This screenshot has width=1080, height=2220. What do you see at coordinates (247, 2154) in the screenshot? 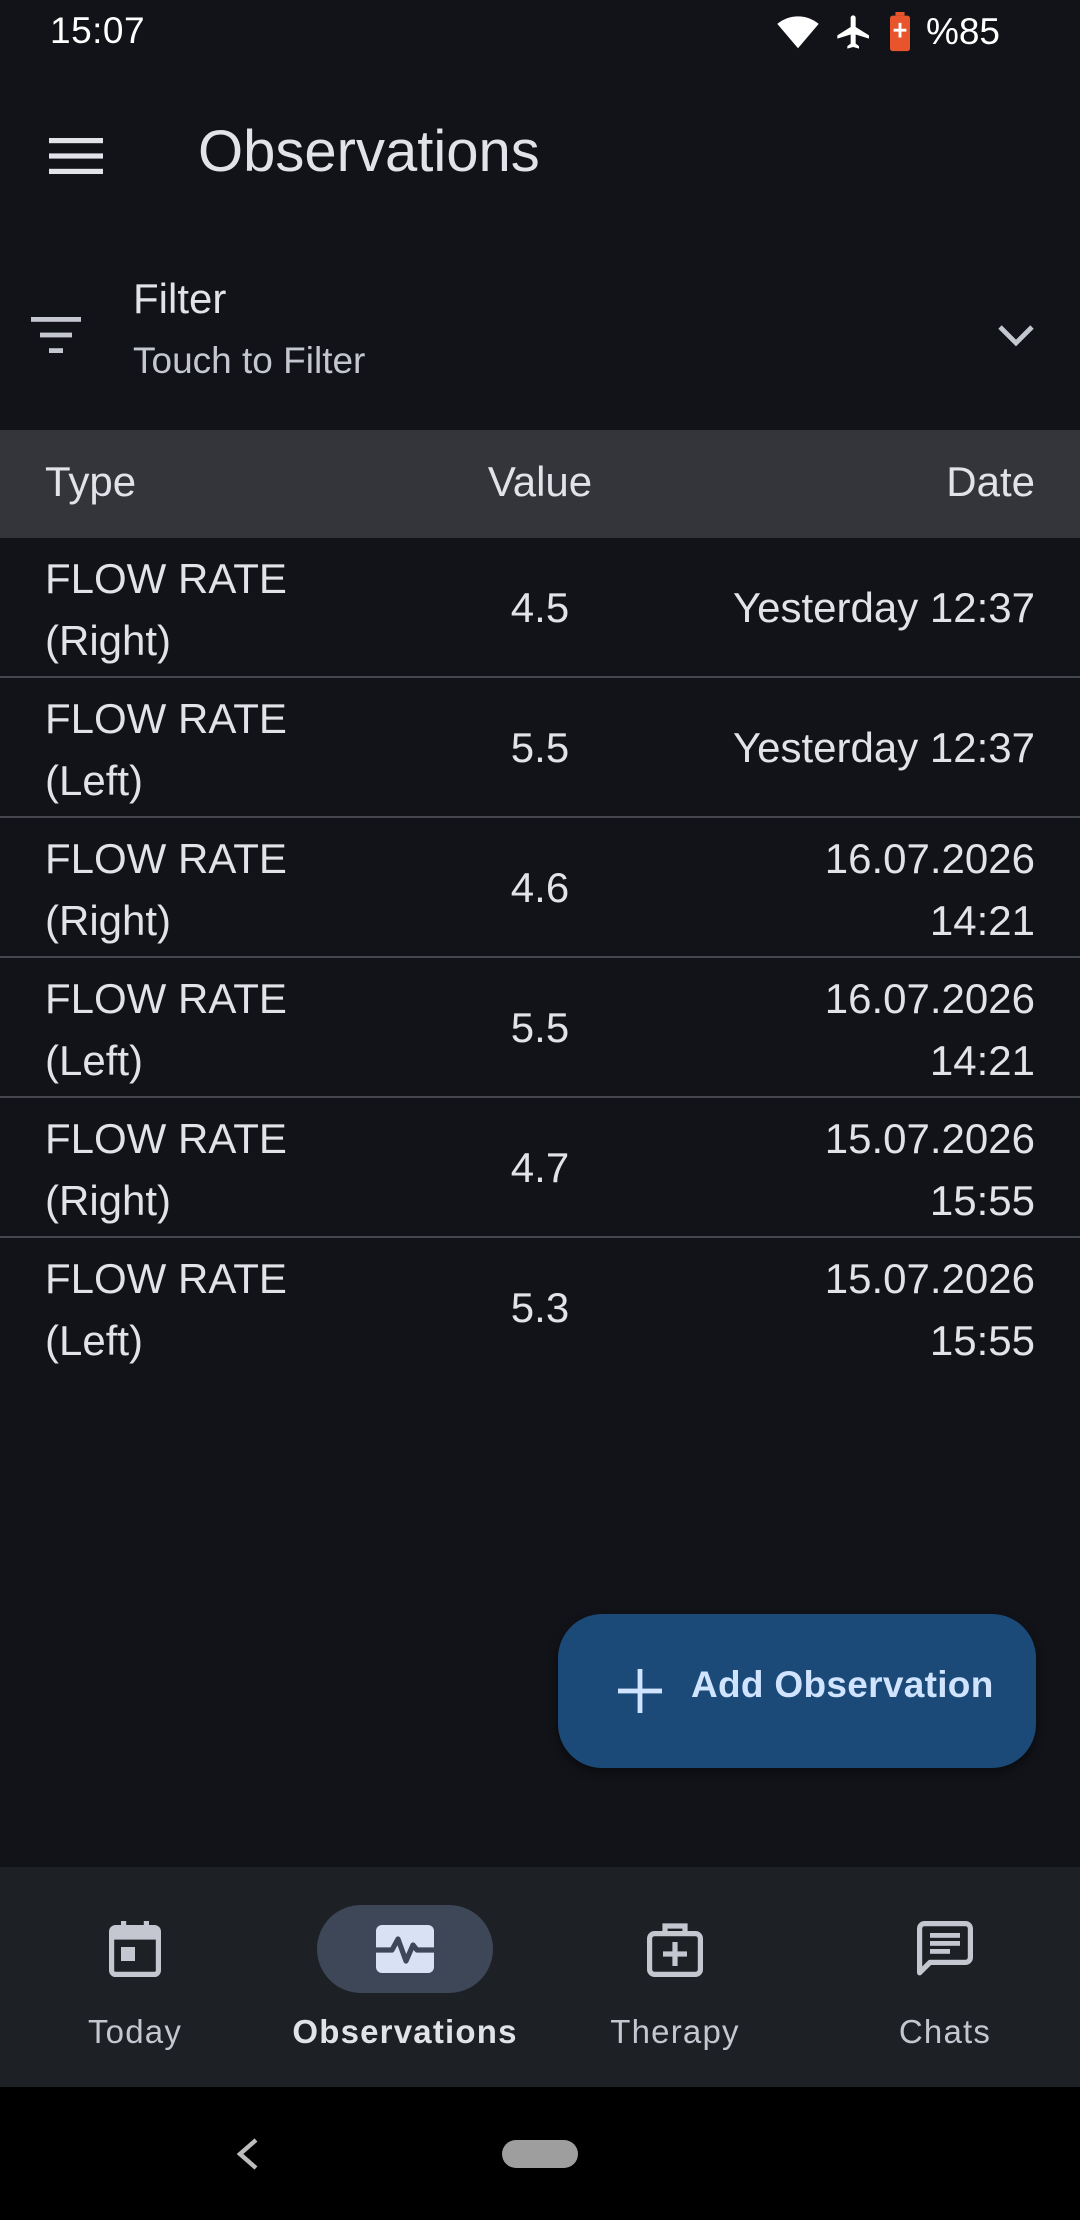
I see `back-icon` at bounding box center [247, 2154].